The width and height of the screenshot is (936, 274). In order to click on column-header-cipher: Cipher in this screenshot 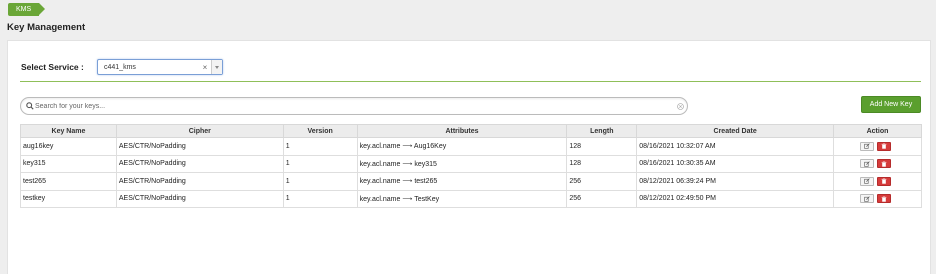, I will do `click(199, 131)`.